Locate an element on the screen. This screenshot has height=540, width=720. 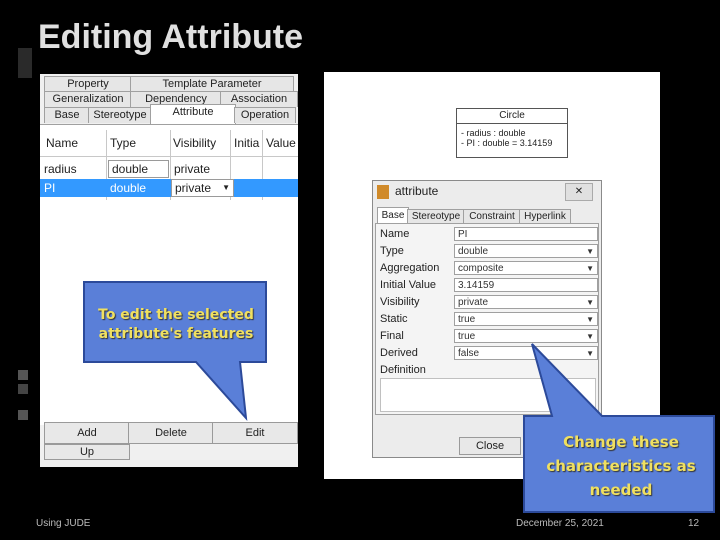
tab-base: Base is located at coordinates (67, 115).